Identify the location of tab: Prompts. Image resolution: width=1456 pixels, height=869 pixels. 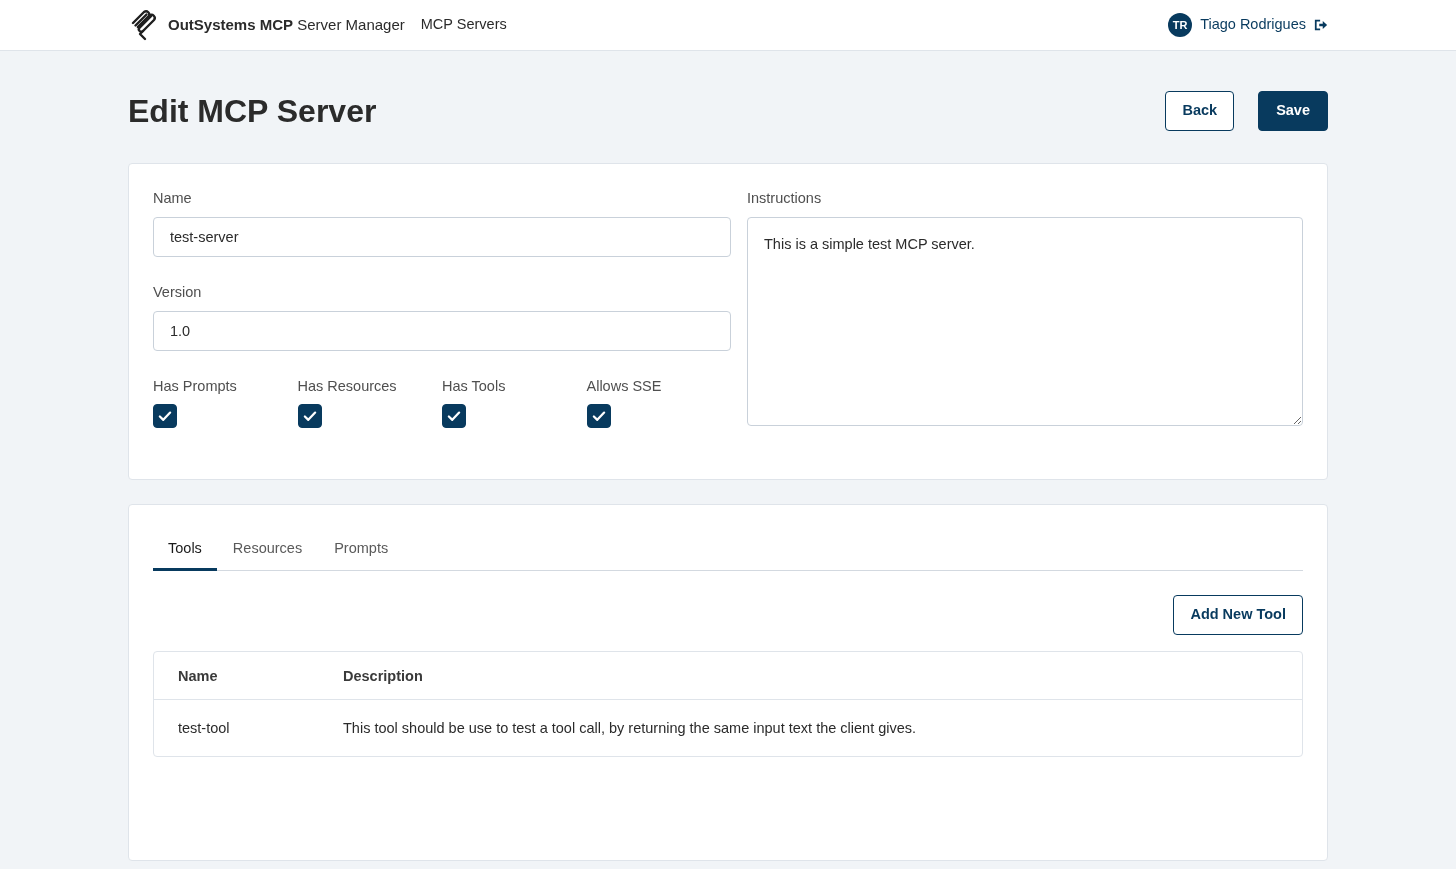
(361, 550).